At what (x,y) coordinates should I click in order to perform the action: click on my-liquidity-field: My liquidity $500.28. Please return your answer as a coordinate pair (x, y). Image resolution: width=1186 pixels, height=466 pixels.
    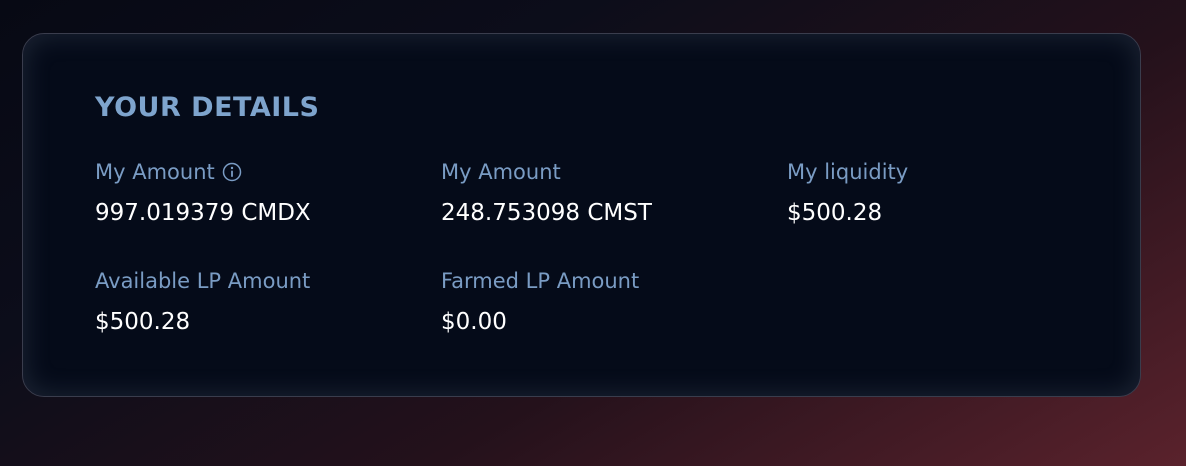
    Looking at the image, I should click on (952, 193).